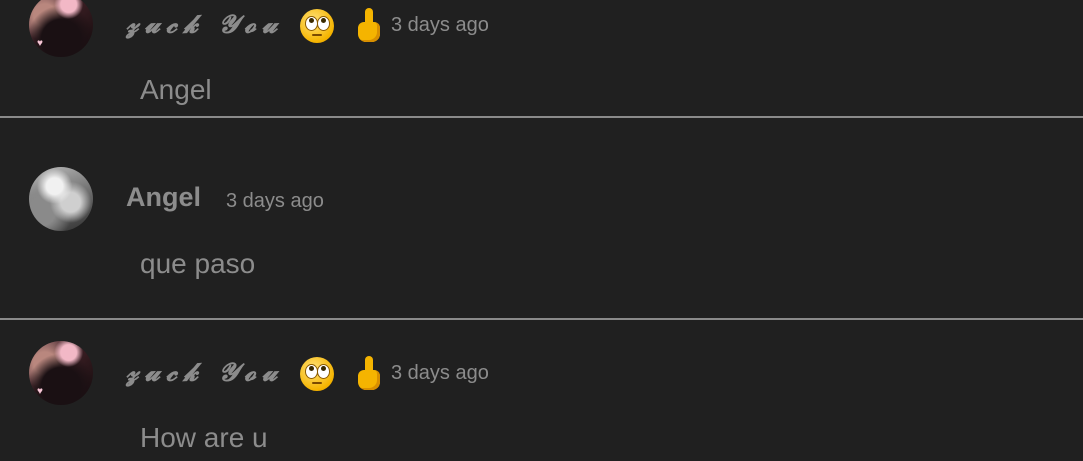  I want to click on comment-text: How are u, so click(204, 437).